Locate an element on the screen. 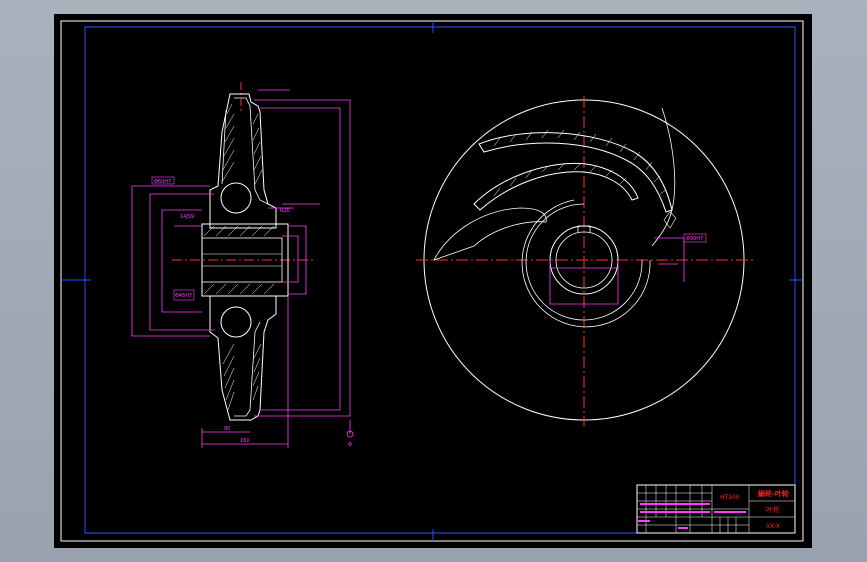 This screenshot has height=562, width=867. lower-hatch is located at coordinates (242, 377).